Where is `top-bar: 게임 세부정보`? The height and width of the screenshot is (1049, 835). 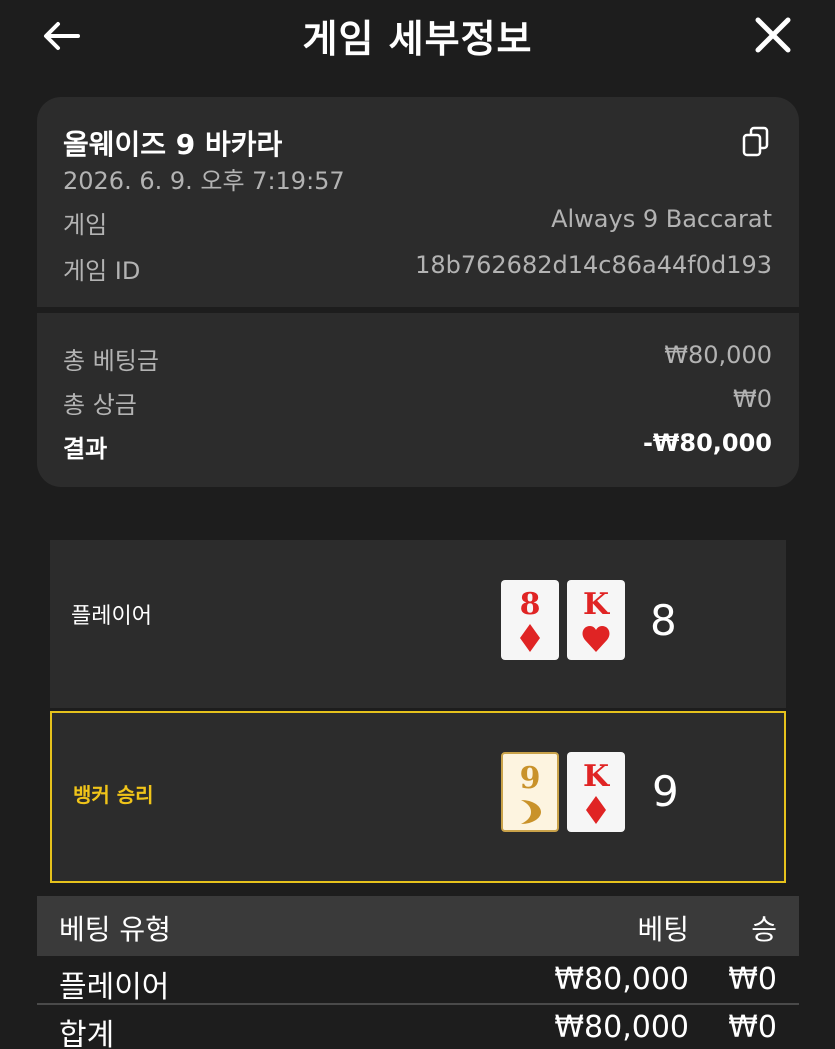 top-bar: 게임 세부정보 is located at coordinates (417, 37).